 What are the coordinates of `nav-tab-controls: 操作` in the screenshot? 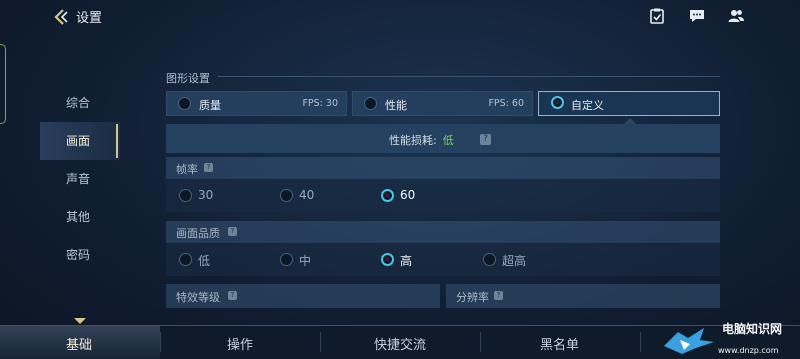 It's located at (240, 343).